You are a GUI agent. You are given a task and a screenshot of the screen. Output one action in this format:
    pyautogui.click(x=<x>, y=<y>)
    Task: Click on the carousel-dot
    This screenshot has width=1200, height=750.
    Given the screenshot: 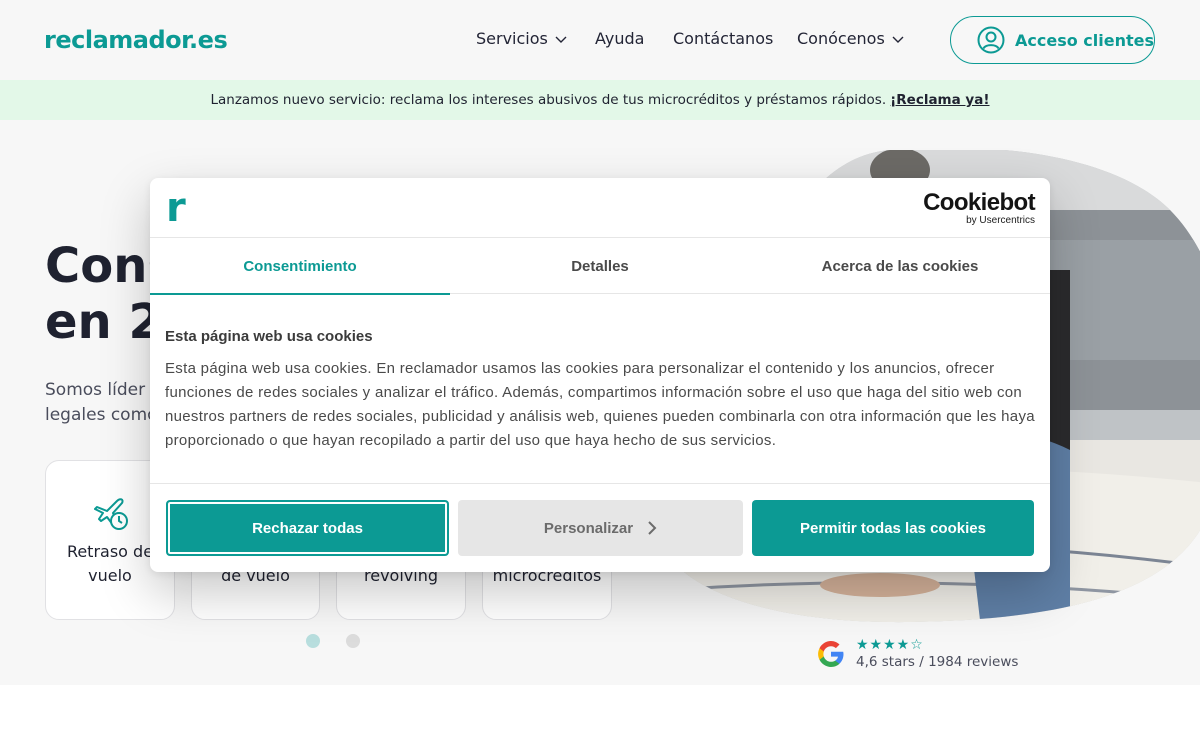 What is the action you would take?
    pyautogui.click(x=353, y=641)
    